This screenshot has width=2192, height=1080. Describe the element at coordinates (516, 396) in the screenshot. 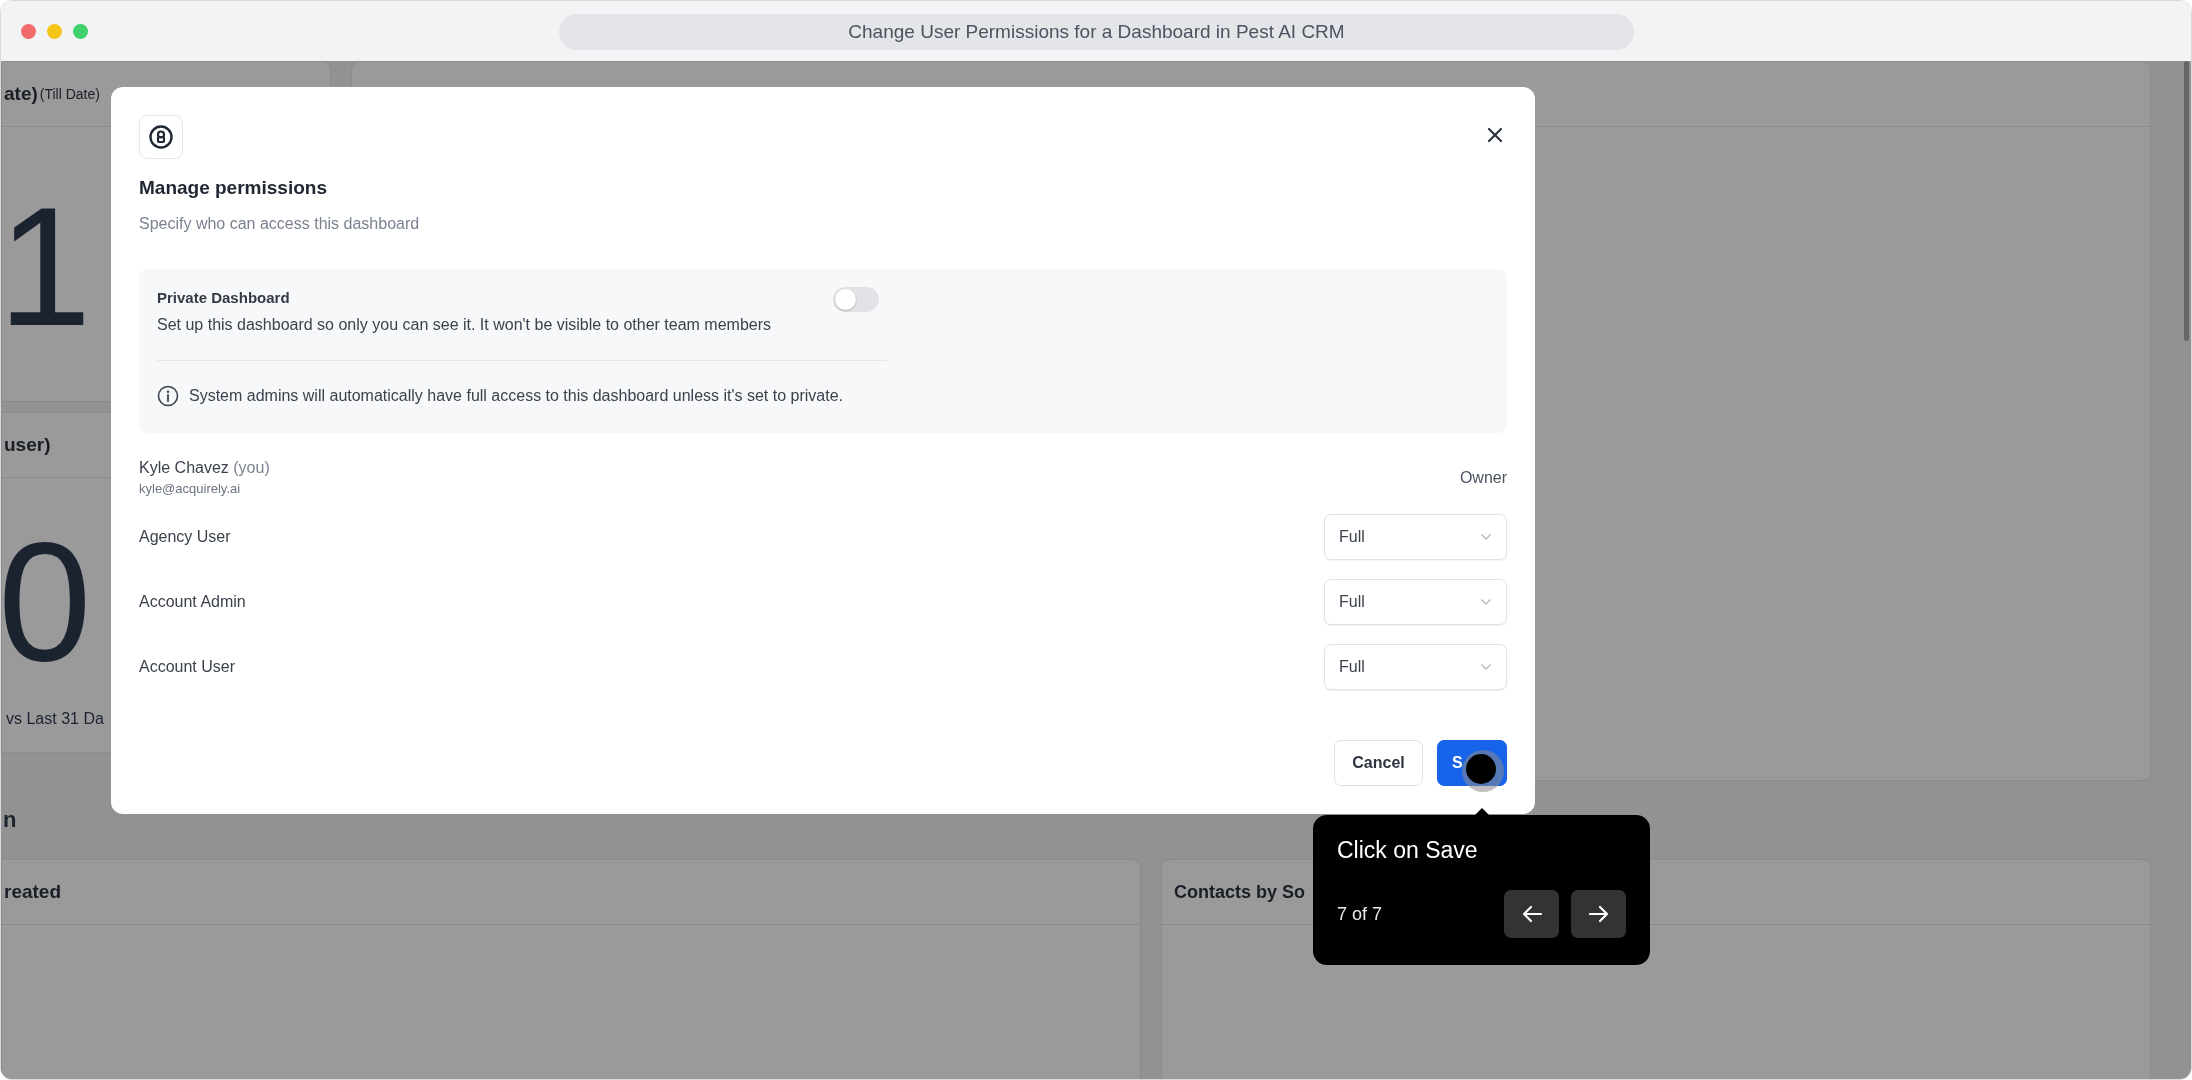

I see `info-text: System admins will automatically have full access to this dashboard unless it's set to private.` at that location.